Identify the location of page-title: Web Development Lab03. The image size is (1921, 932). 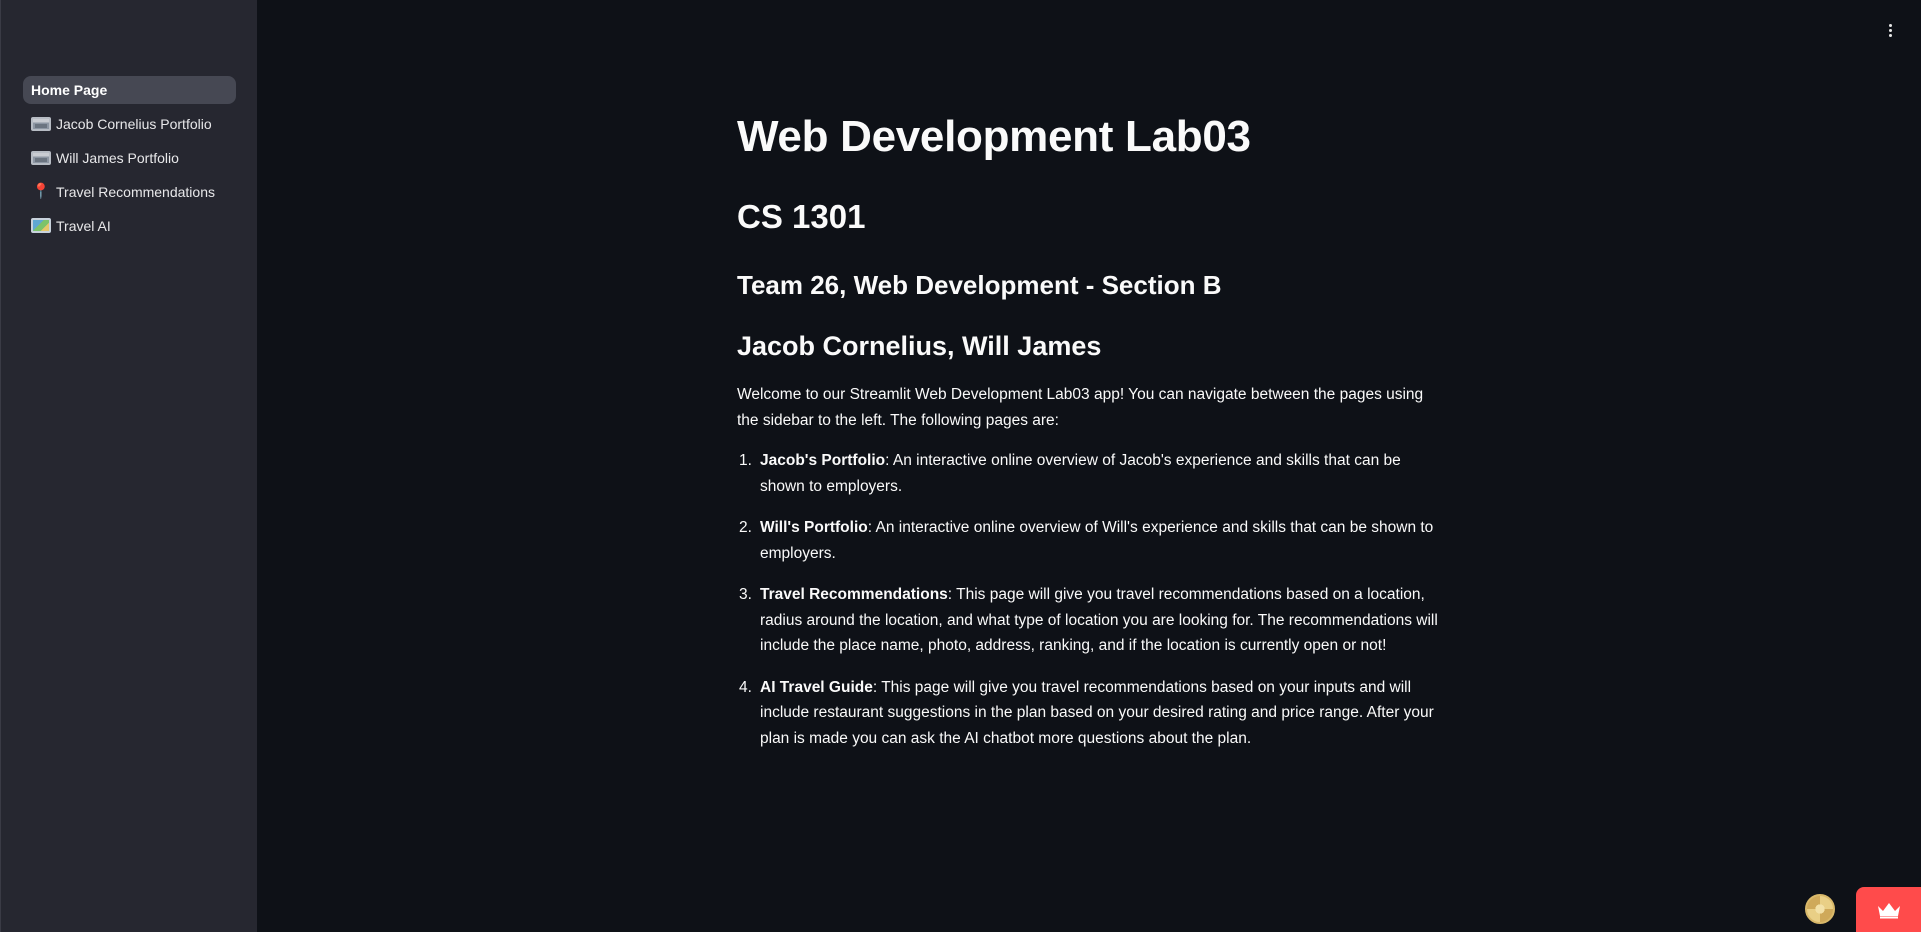
(994, 136).